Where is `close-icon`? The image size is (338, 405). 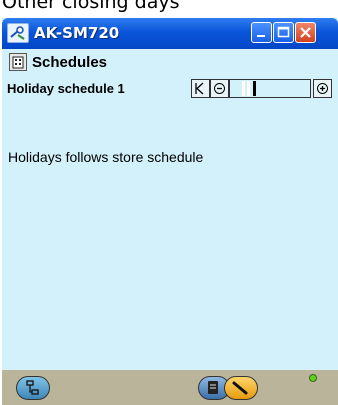 close-icon is located at coordinates (305, 32).